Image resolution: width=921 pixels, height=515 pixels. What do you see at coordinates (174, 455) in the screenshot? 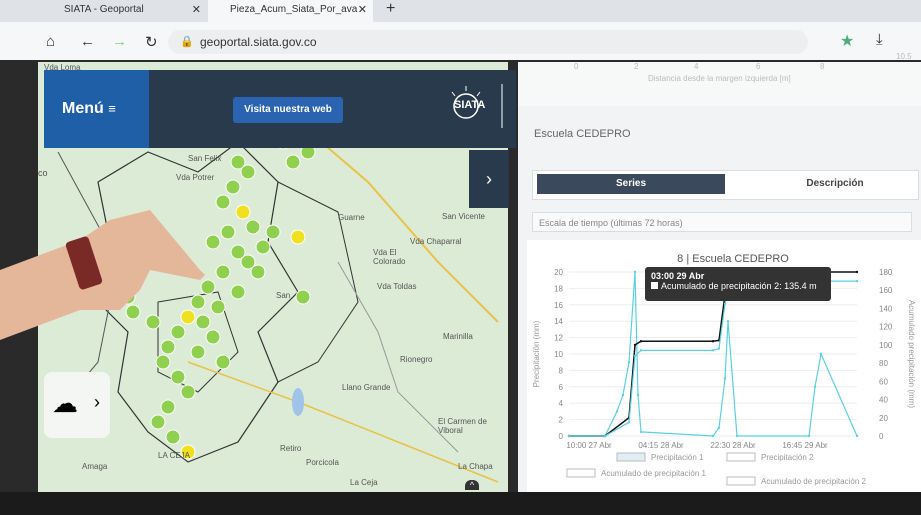
I see `place-label: LA CEJA` at bounding box center [174, 455].